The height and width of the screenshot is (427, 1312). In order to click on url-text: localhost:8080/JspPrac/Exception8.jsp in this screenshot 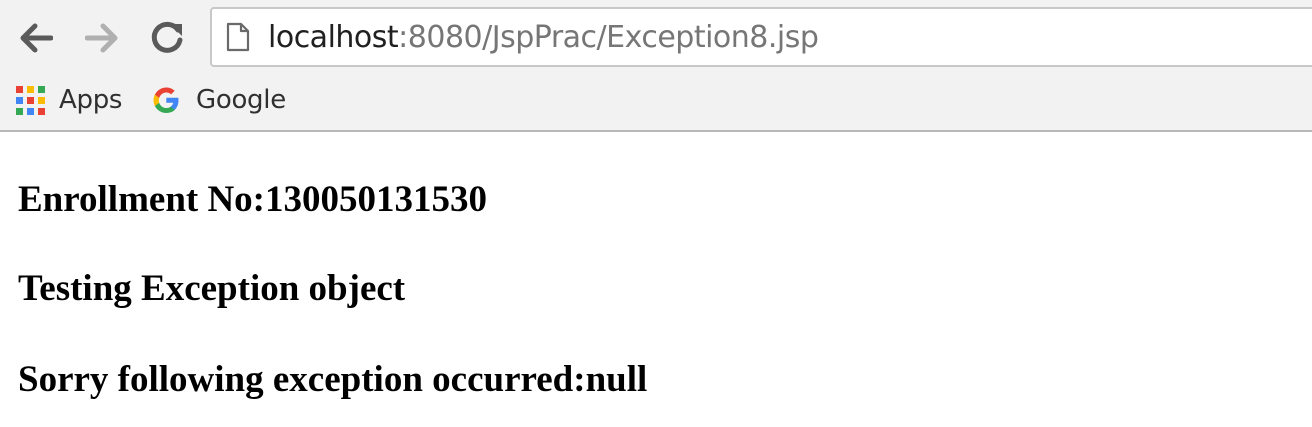, I will do `click(543, 38)`.